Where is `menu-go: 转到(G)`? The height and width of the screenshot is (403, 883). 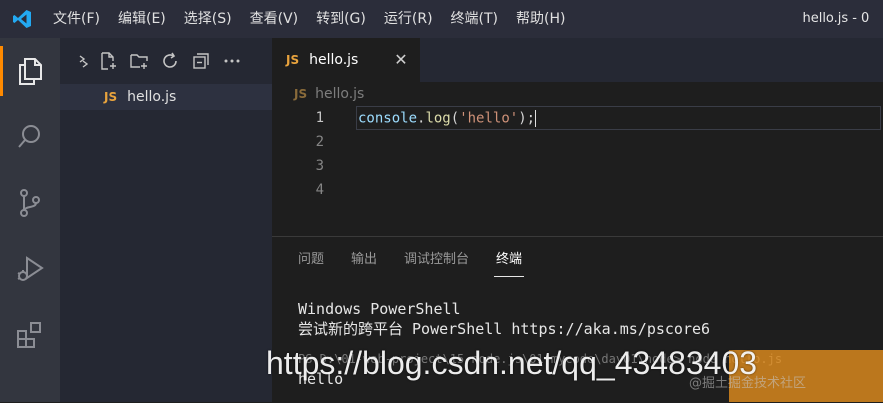
menu-go: 转到(G) is located at coordinates (341, 19).